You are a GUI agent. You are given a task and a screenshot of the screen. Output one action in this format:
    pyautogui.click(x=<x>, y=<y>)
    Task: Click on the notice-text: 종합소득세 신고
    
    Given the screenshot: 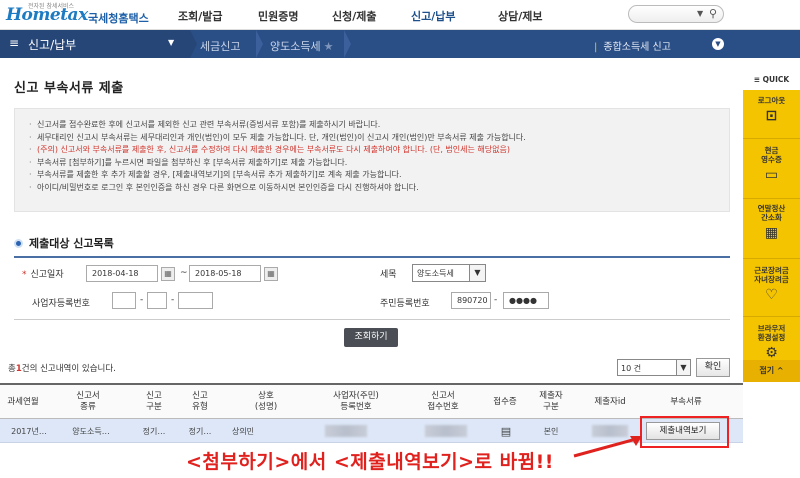 What is the action you would take?
    pyautogui.click(x=637, y=47)
    